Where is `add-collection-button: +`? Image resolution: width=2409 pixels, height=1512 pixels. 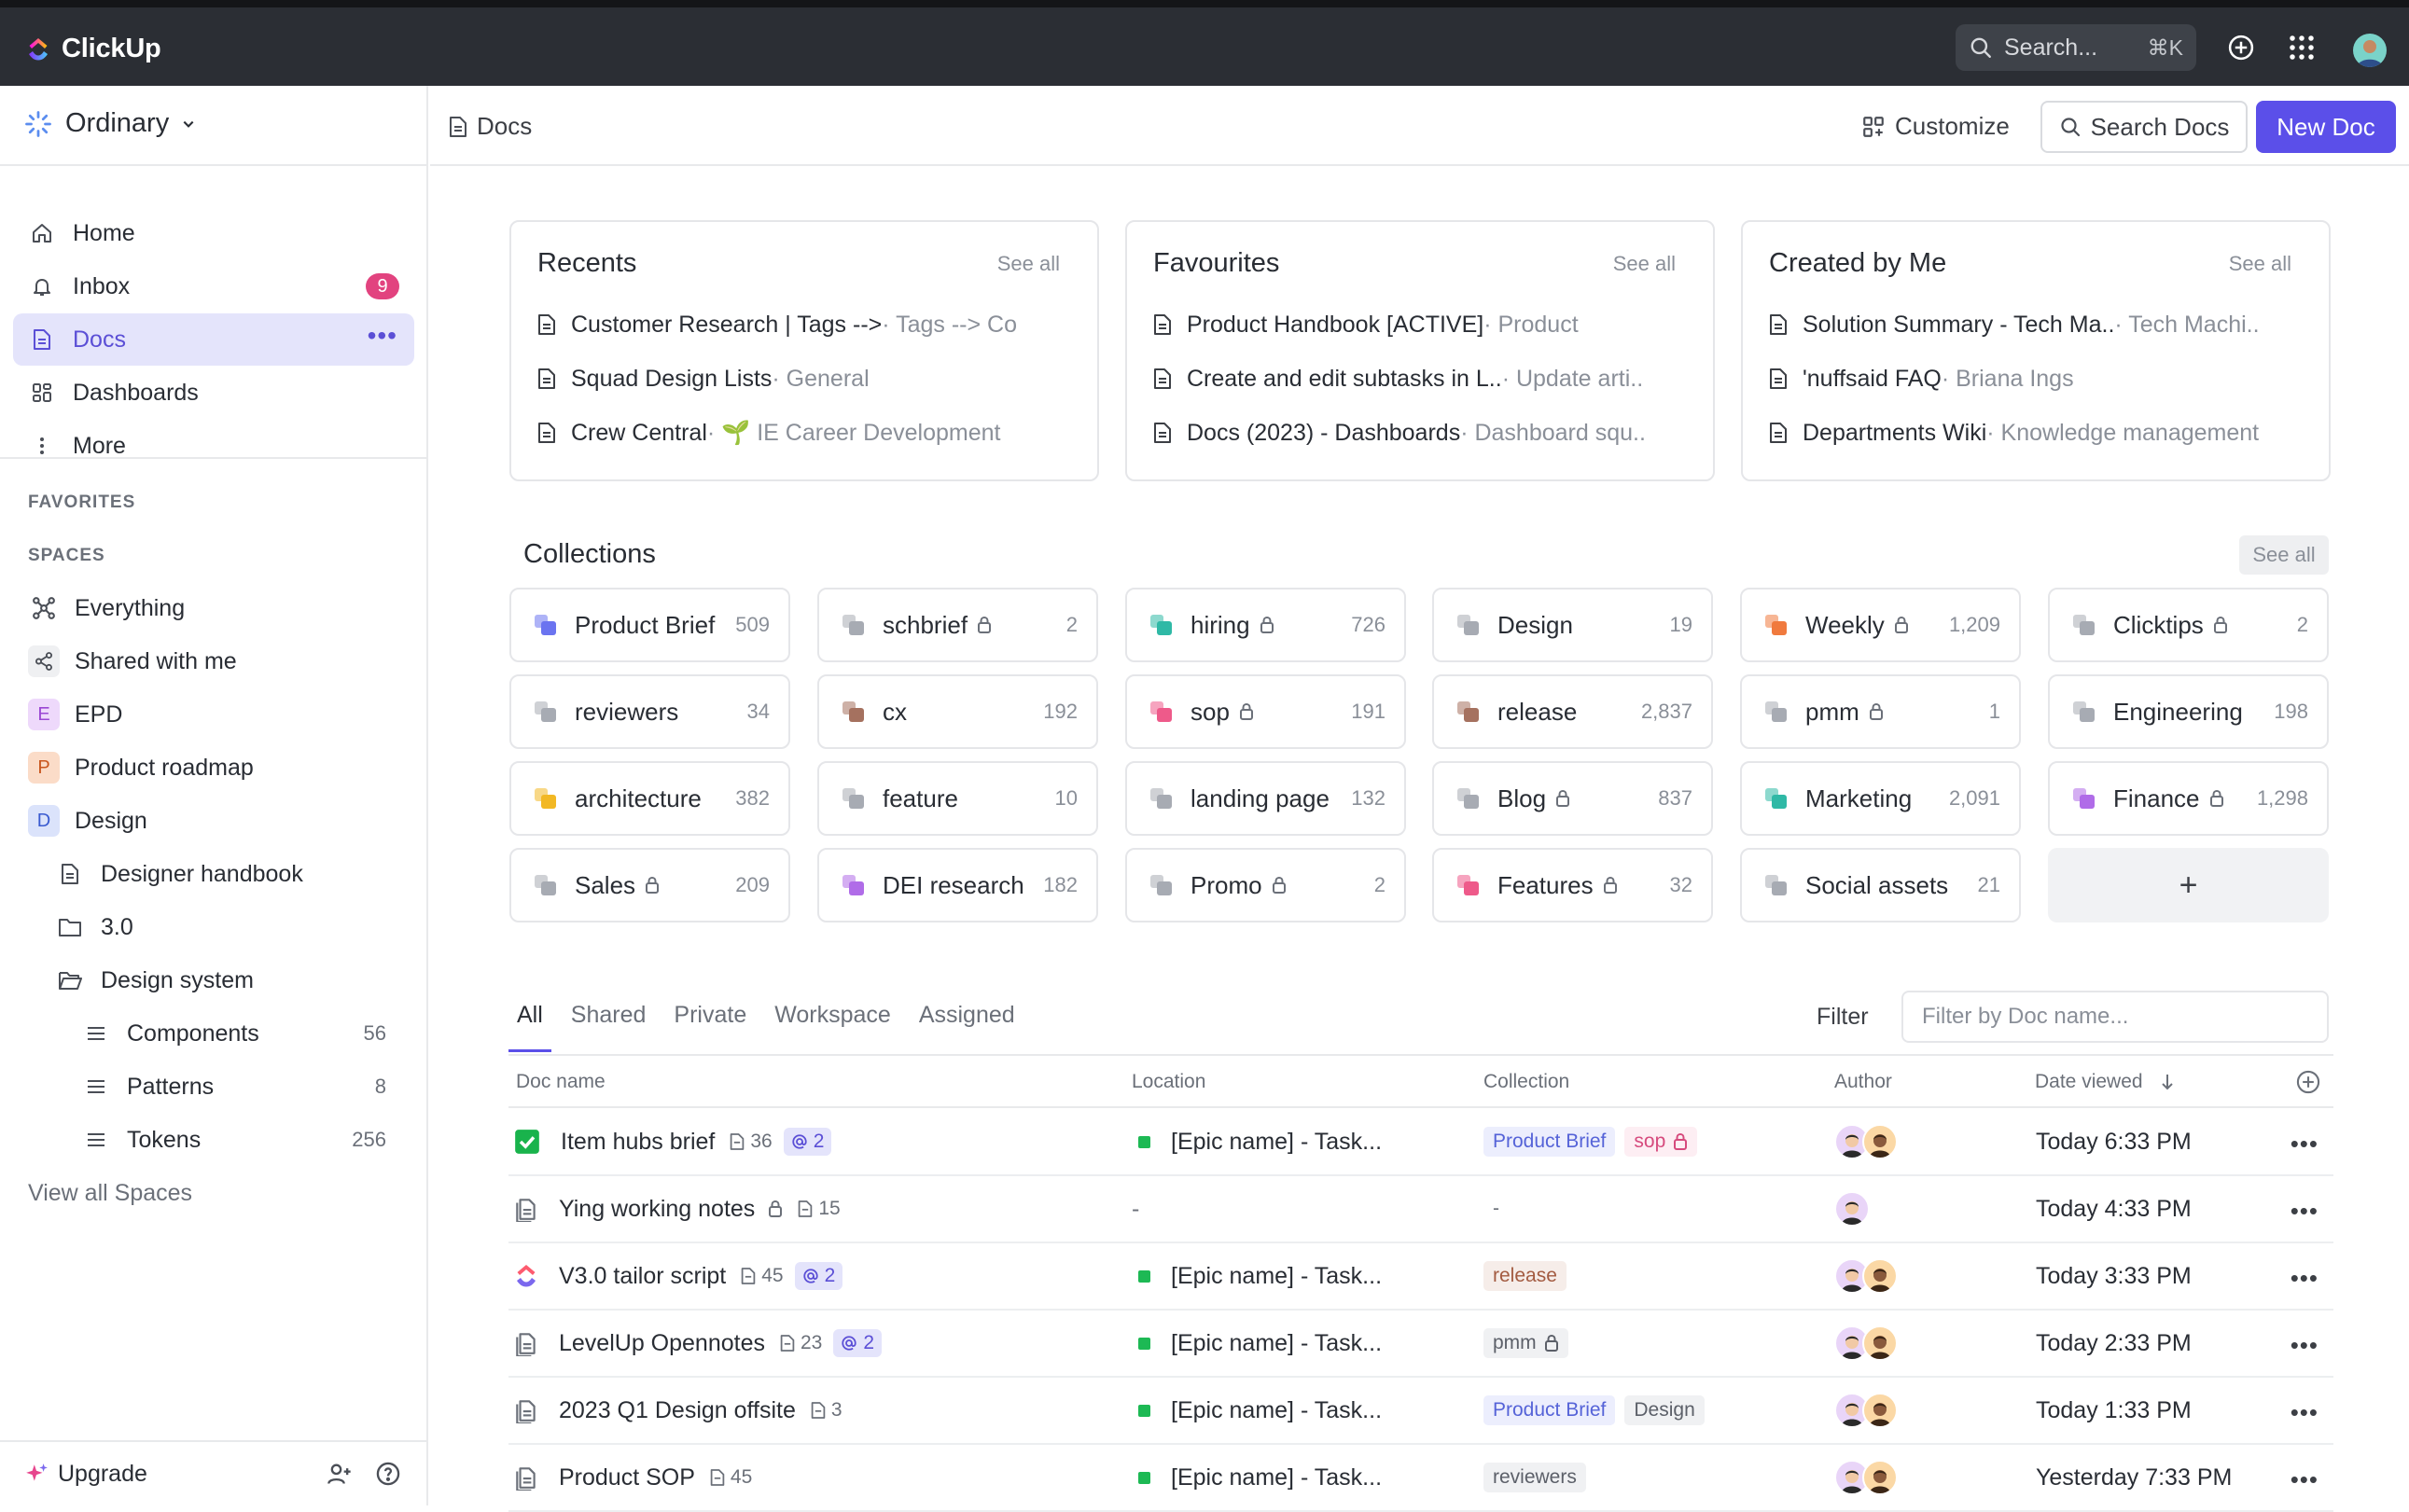 add-collection-button: + is located at coordinates (2188, 885).